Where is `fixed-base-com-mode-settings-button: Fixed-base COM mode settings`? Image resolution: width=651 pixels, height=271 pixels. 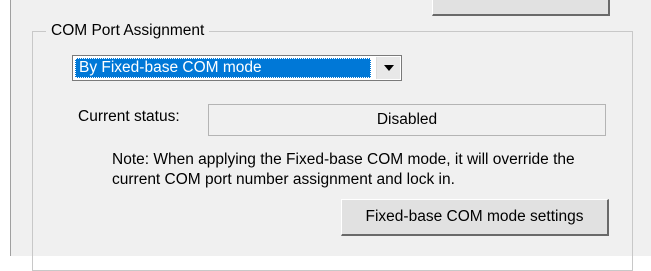 fixed-base-com-mode-settings-button: Fixed-base COM mode settings is located at coordinates (475, 217).